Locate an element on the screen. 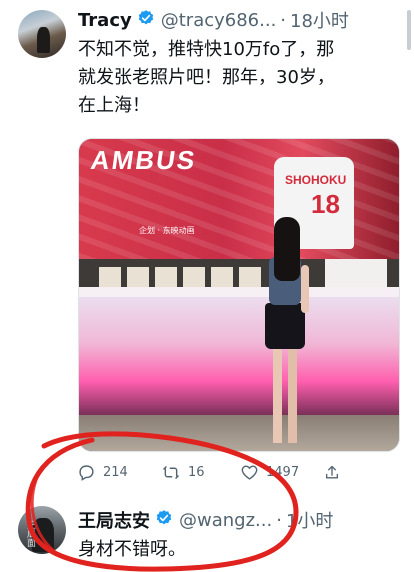 This screenshot has height=572, width=414. mural-credit-text: 企划 · 东映动画 is located at coordinates (167, 230).